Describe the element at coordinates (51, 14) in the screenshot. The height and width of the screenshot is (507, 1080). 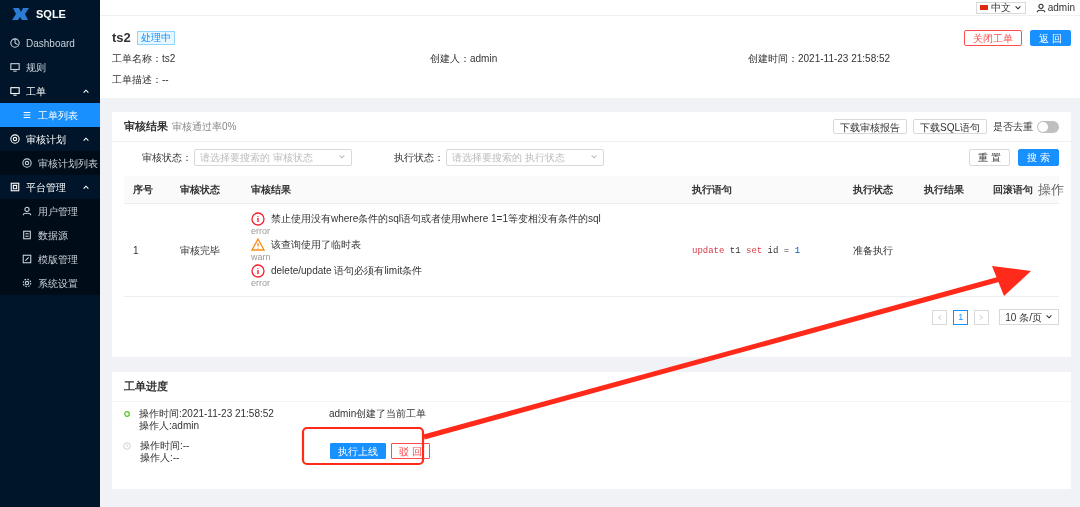
I see `app-logo: SQLE` at that location.